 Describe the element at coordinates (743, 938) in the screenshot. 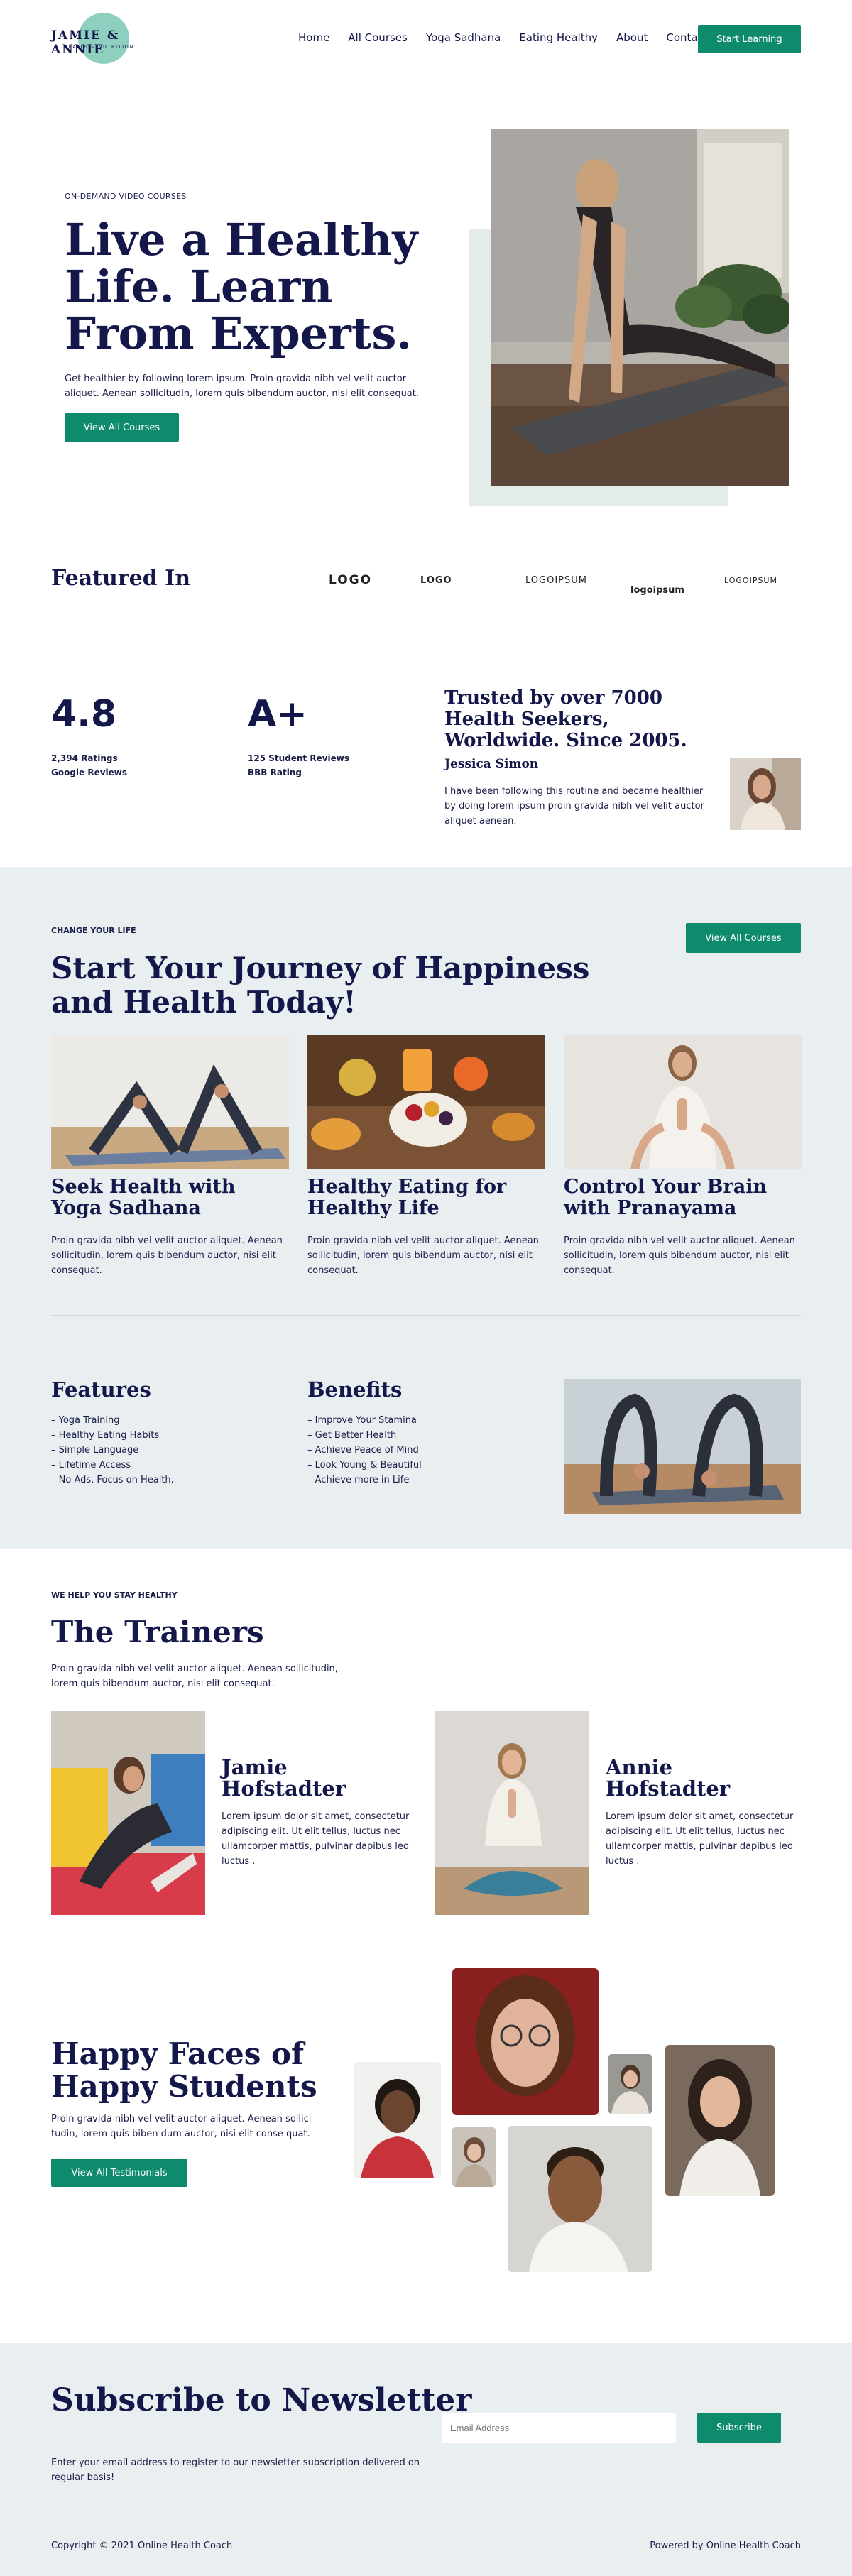

I see `journey-view-all-courses-button: View All Courses` at that location.